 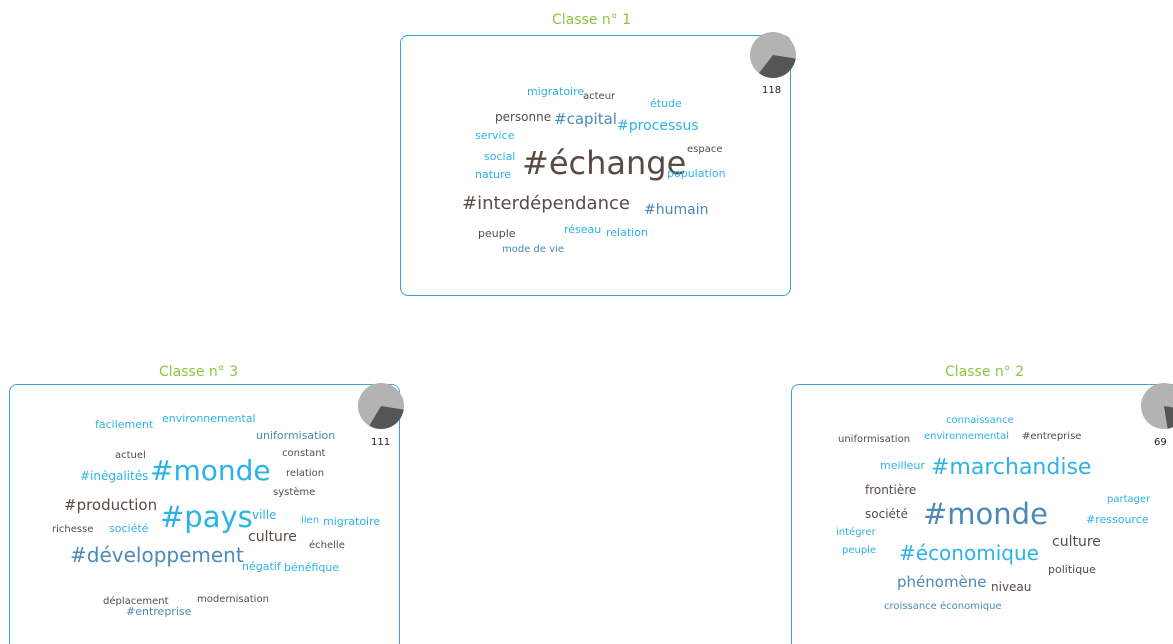 What do you see at coordinates (294, 492) in the screenshot?
I see `word: système` at bounding box center [294, 492].